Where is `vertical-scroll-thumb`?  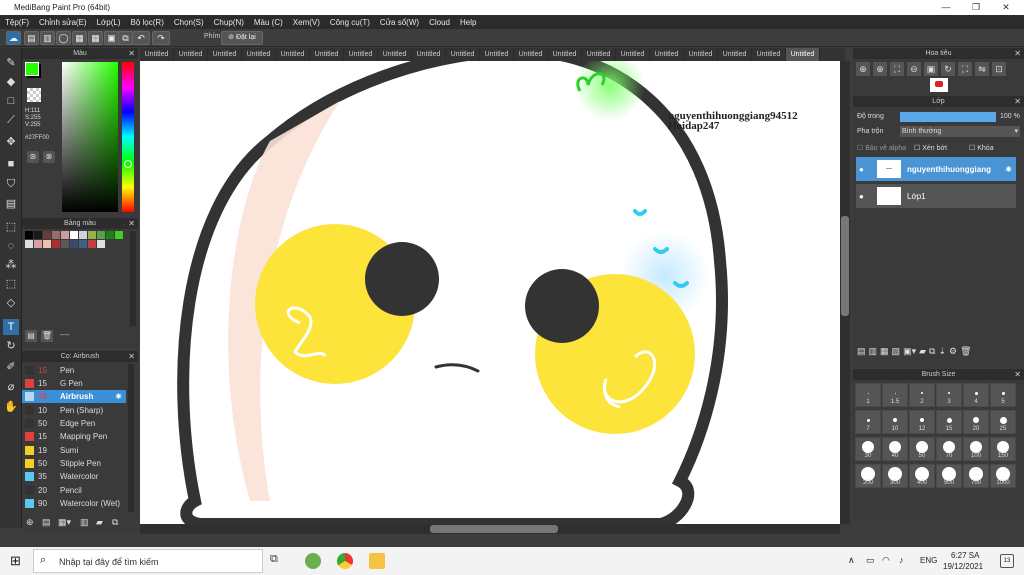
vertical-scroll-thumb is located at coordinates (845, 266).